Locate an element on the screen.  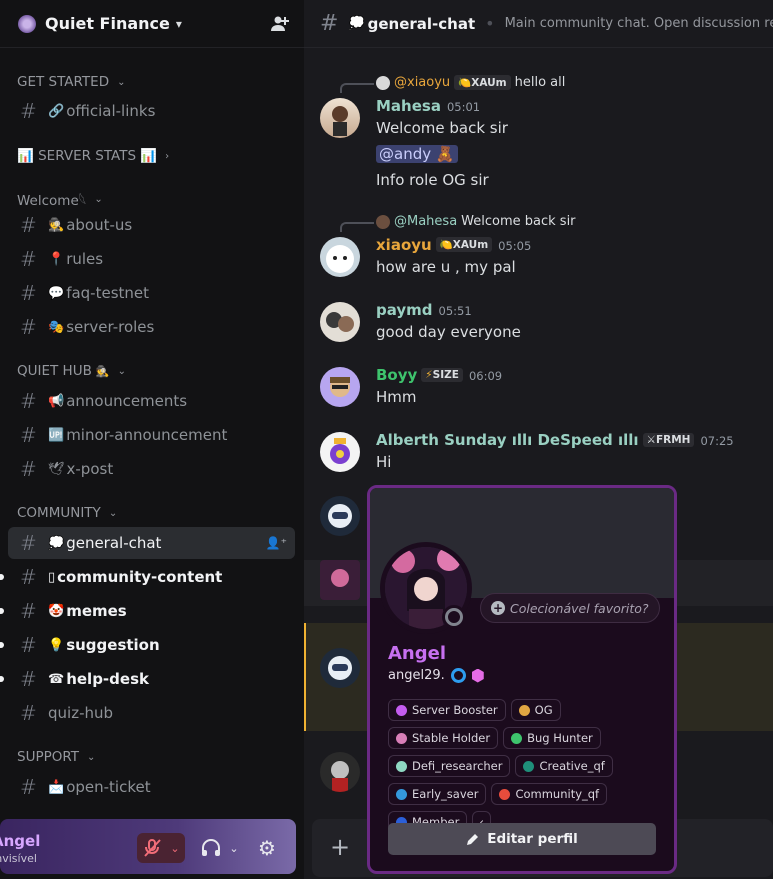
channel-suggestion: # 💡 suggestion is located at coordinates (147, 645).